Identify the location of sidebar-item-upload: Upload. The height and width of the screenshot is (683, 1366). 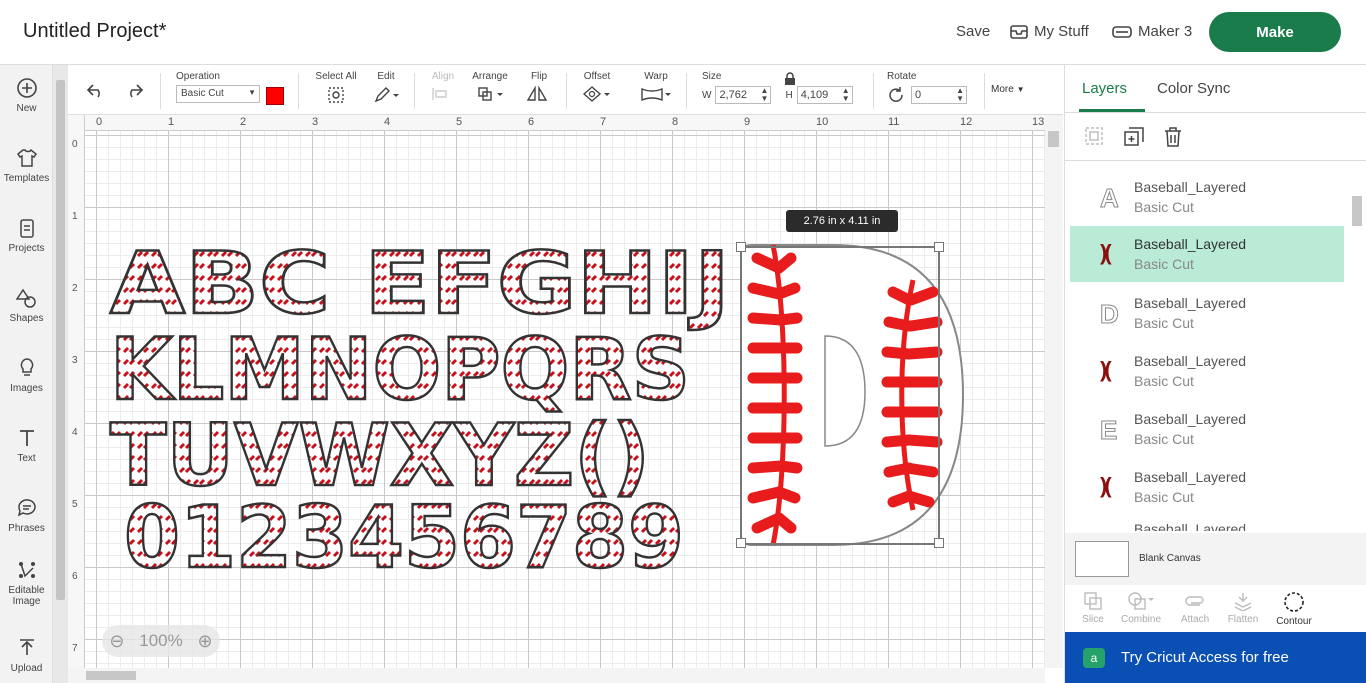
(26, 655).